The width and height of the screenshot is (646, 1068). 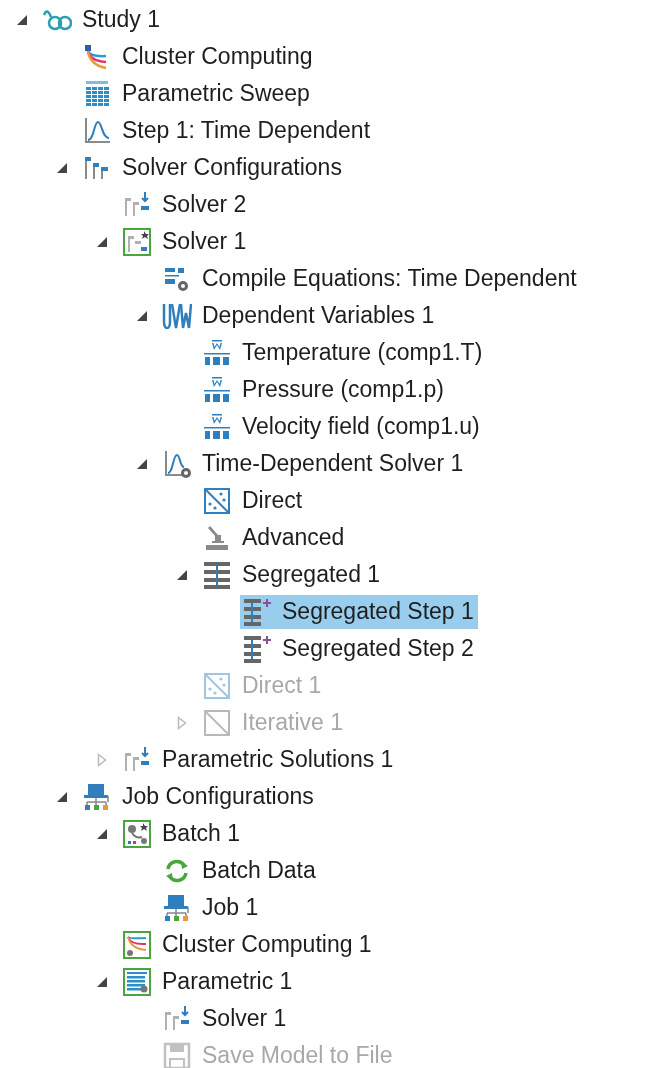 What do you see at coordinates (213, 167) in the screenshot?
I see `tree-item: Solver Configurations` at bounding box center [213, 167].